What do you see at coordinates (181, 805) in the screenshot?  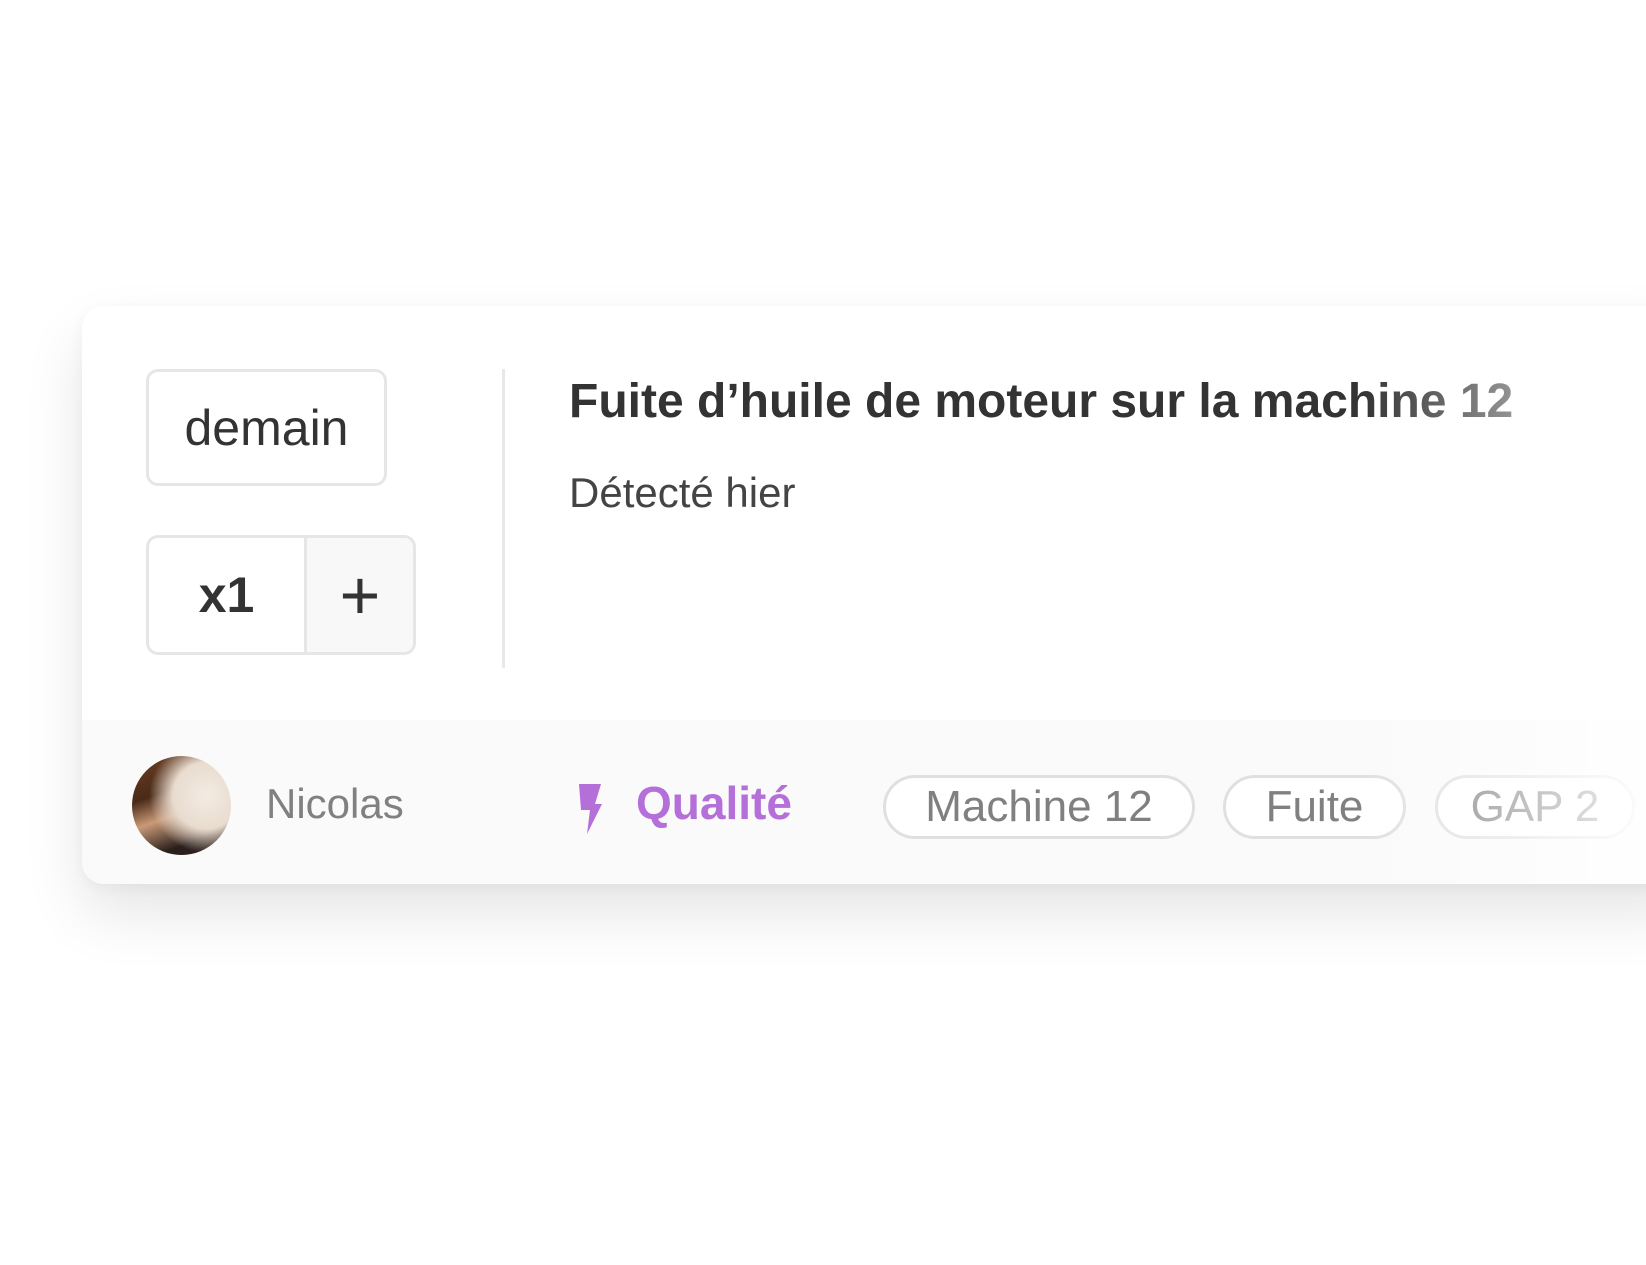 I see `avatar` at bounding box center [181, 805].